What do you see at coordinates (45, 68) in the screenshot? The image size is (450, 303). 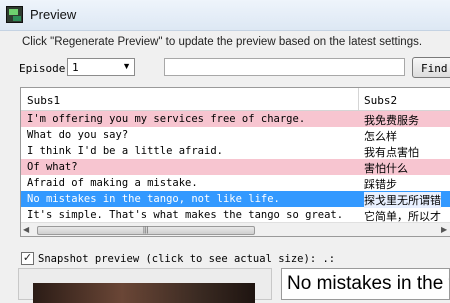 I see `episode-label: Episode:` at bounding box center [45, 68].